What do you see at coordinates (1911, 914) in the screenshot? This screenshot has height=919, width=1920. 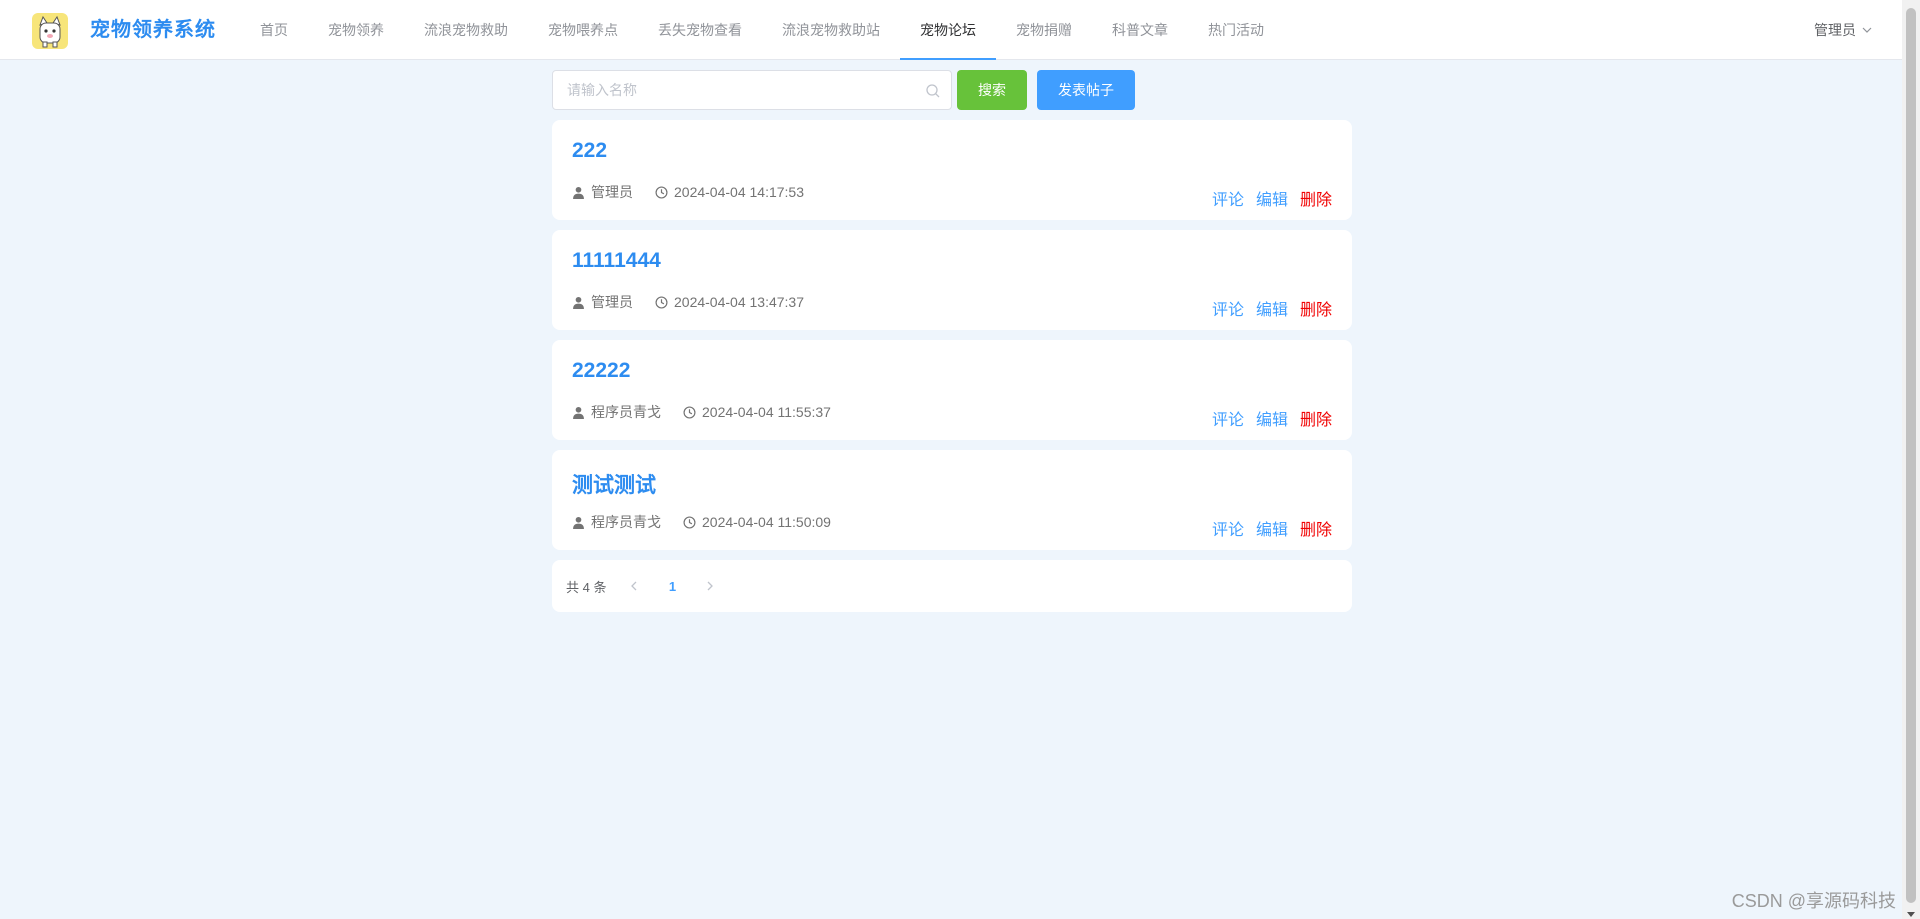 I see `scroll-down-arrow-icon` at bounding box center [1911, 914].